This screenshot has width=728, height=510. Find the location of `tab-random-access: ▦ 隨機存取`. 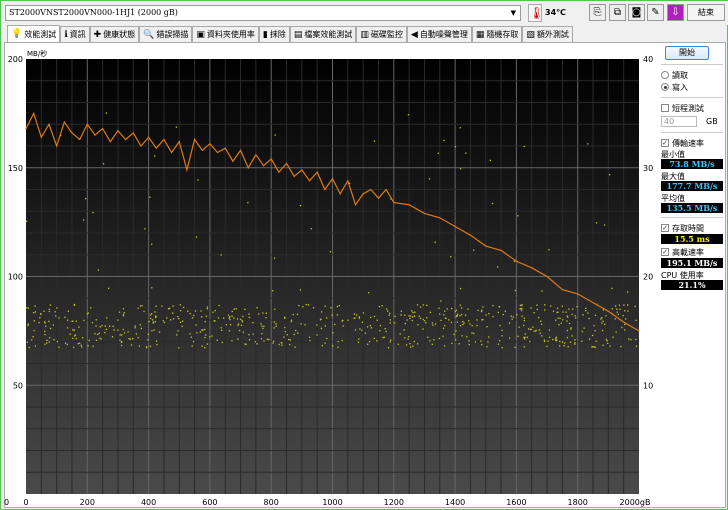

tab-random-access: ▦ 隨機存取 is located at coordinates (497, 34).